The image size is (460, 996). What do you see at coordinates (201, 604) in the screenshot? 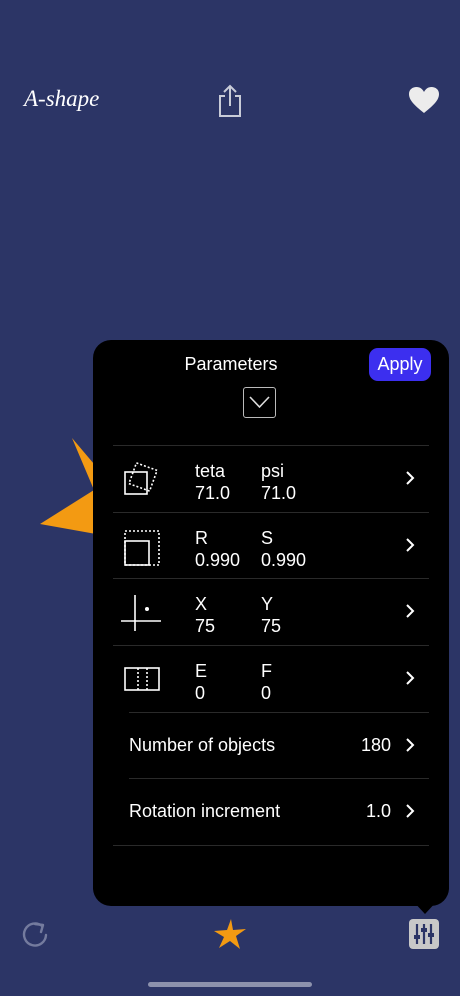
I see `param-a-label: X` at bounding box center [201, 604].